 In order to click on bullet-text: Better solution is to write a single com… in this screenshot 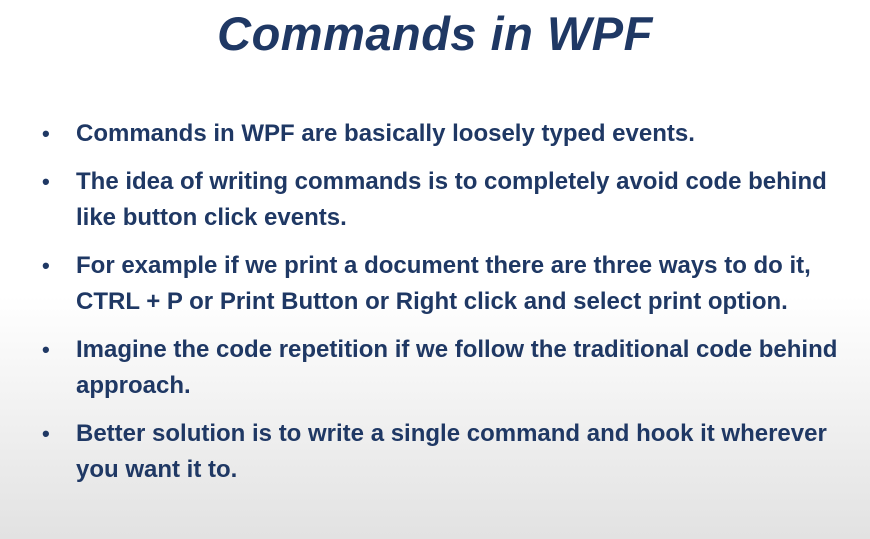, I will do `click(451, 451)`.